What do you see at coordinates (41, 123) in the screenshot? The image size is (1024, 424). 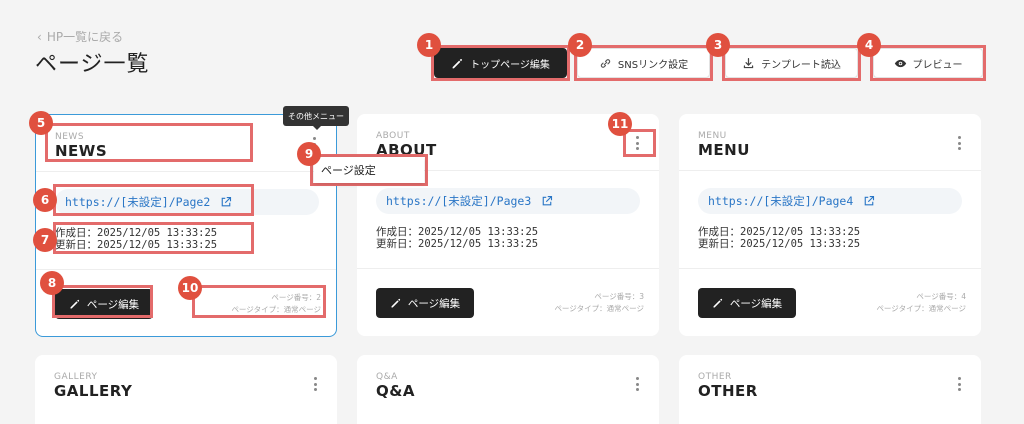 I see `step-badge: 5` at bounding box center [41, 123].